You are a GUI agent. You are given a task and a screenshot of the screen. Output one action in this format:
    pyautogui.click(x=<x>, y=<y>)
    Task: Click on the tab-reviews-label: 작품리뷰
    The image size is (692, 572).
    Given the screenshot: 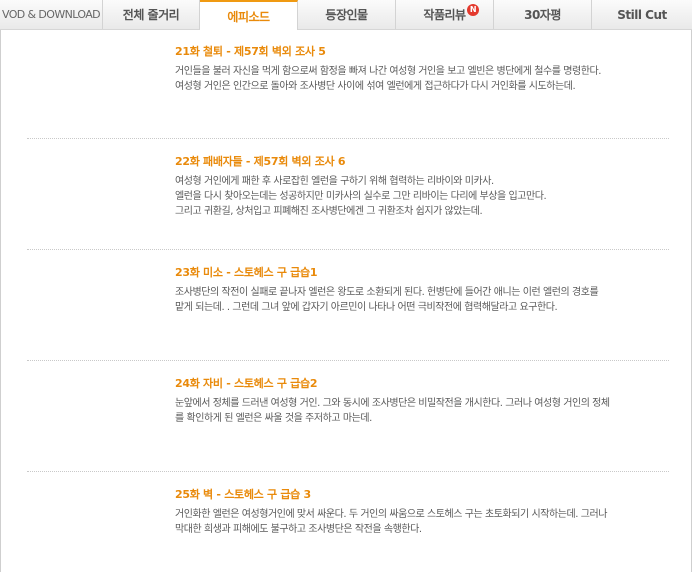 What is the action you would take?
    pyautogui.click(x=444, y=15)
    